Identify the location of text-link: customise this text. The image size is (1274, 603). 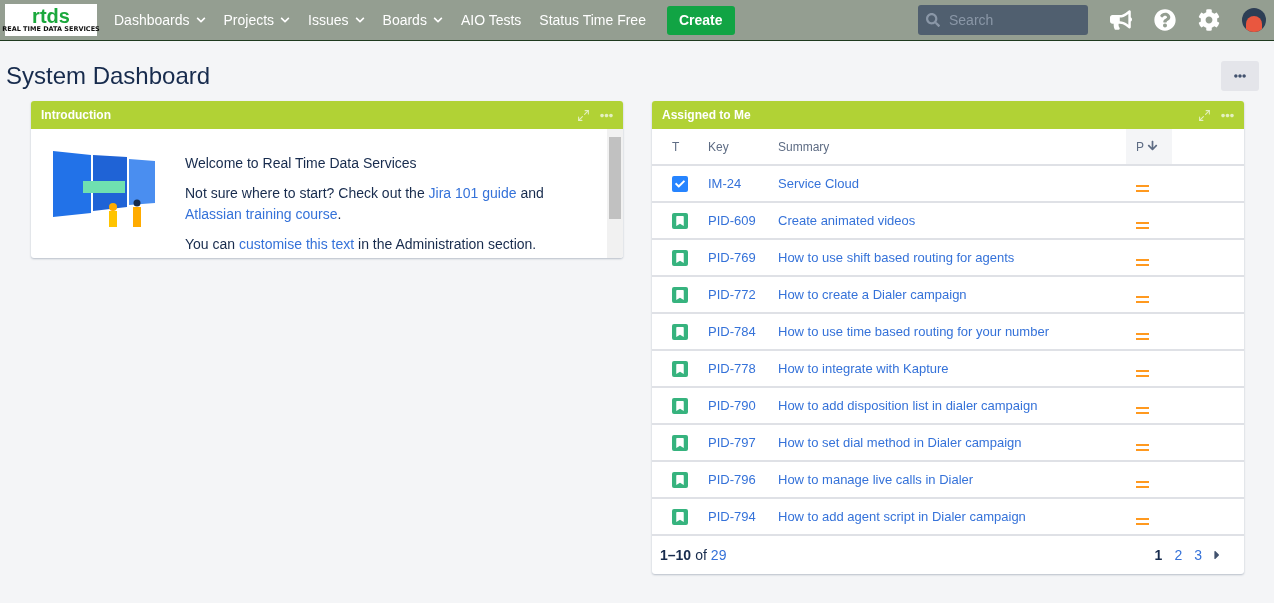
(297, 244).